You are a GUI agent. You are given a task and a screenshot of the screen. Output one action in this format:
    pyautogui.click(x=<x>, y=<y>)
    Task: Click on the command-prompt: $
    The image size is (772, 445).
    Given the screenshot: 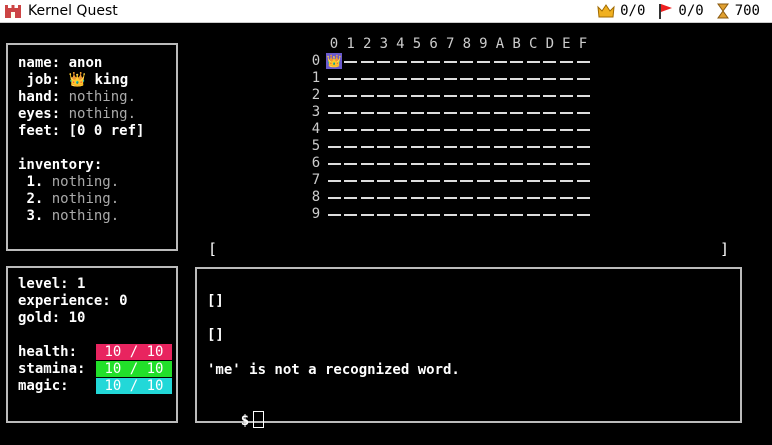 What is the action you would take?
    pyautogui.click(x=236, y=420)
    